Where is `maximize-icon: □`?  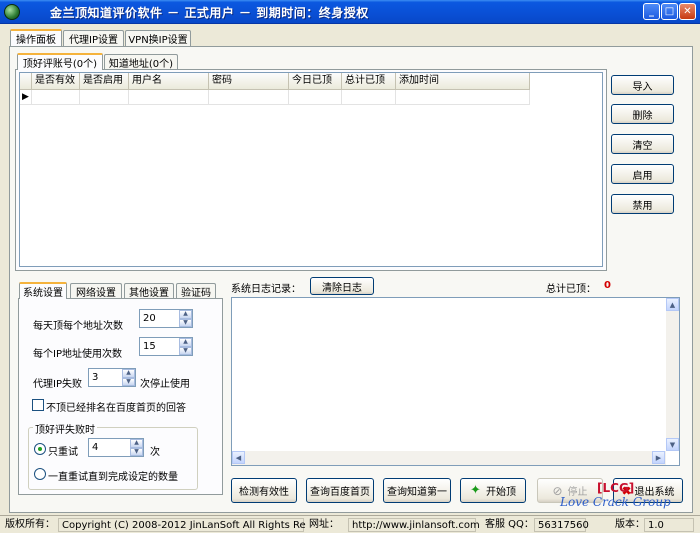
maximize-icon: □ is located at coordinates (669, 11).